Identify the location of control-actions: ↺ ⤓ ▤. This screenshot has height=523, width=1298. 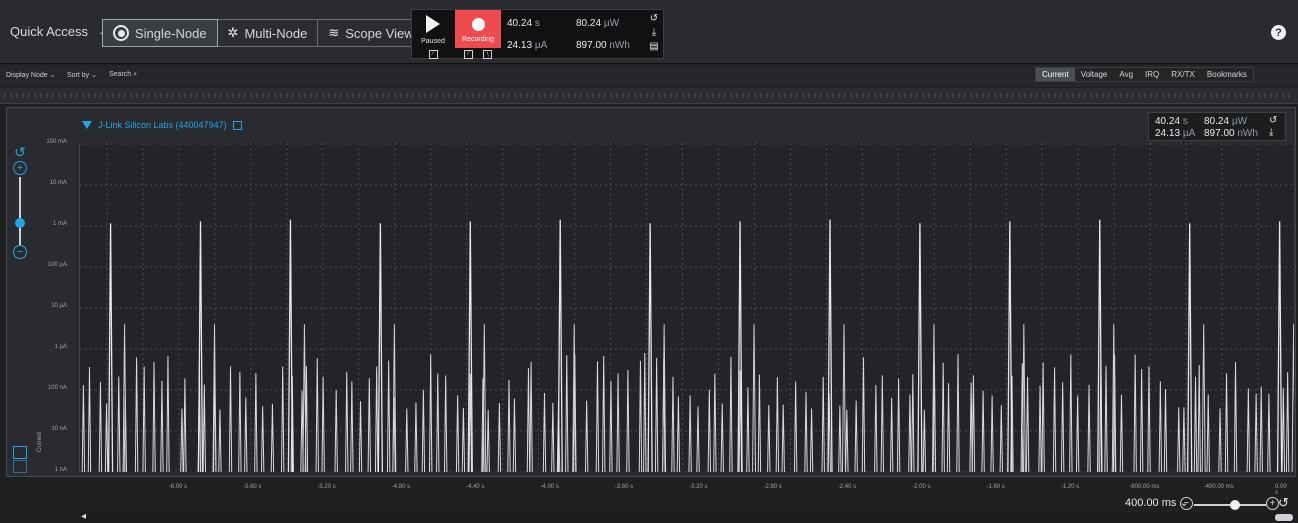
(654, 32).